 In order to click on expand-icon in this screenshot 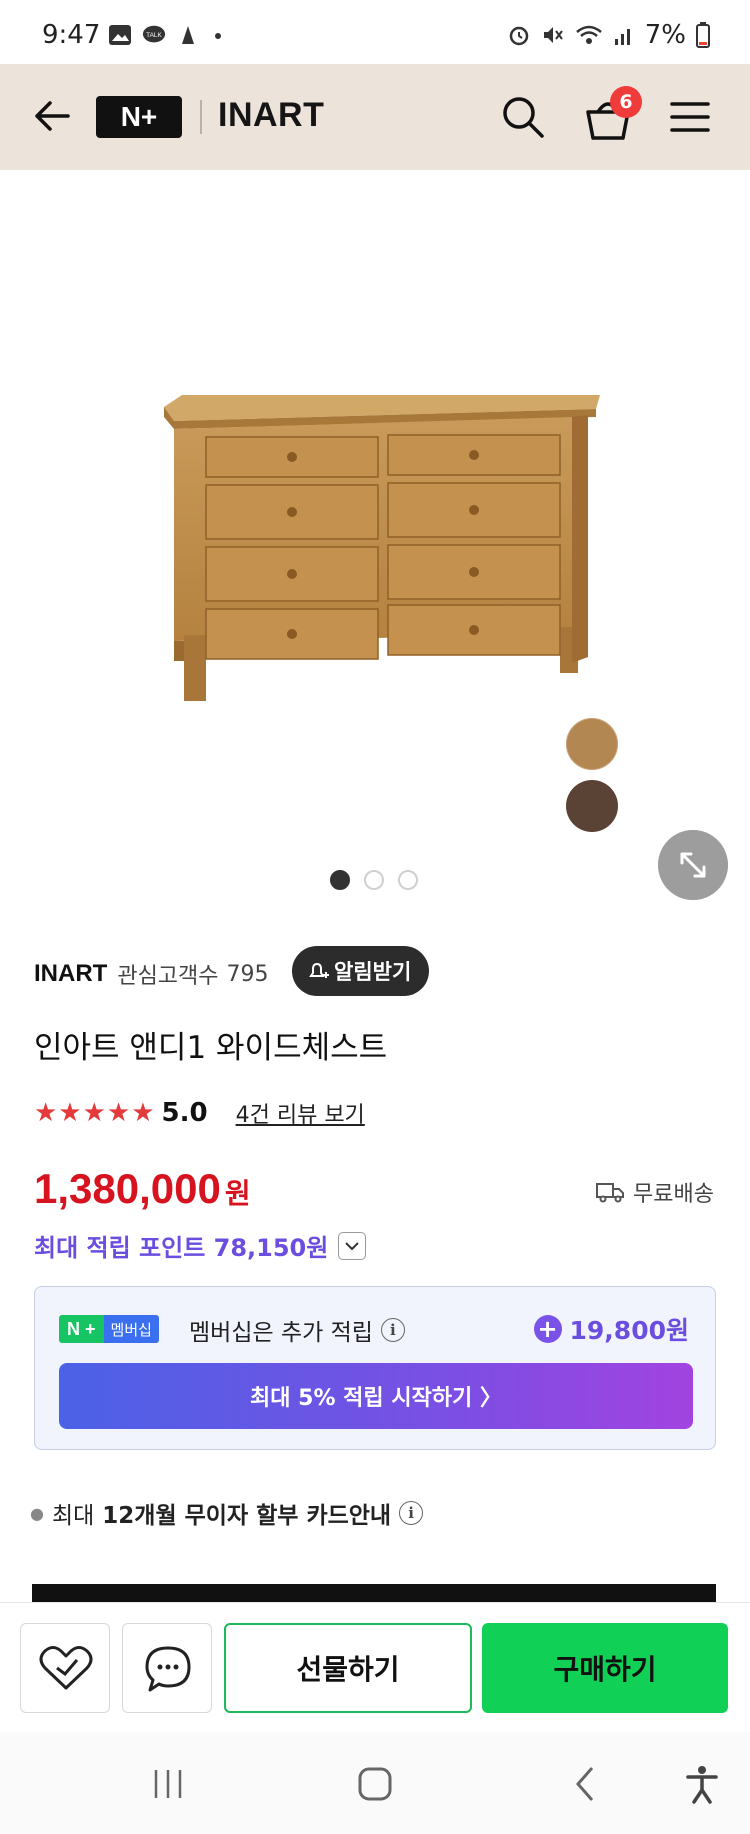, I will do `click(693, 865)`.